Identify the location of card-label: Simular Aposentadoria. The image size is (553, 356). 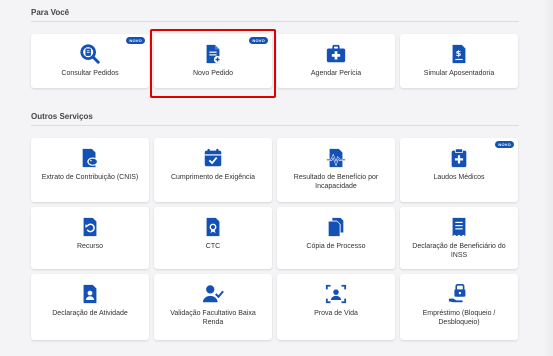
(459, 73).